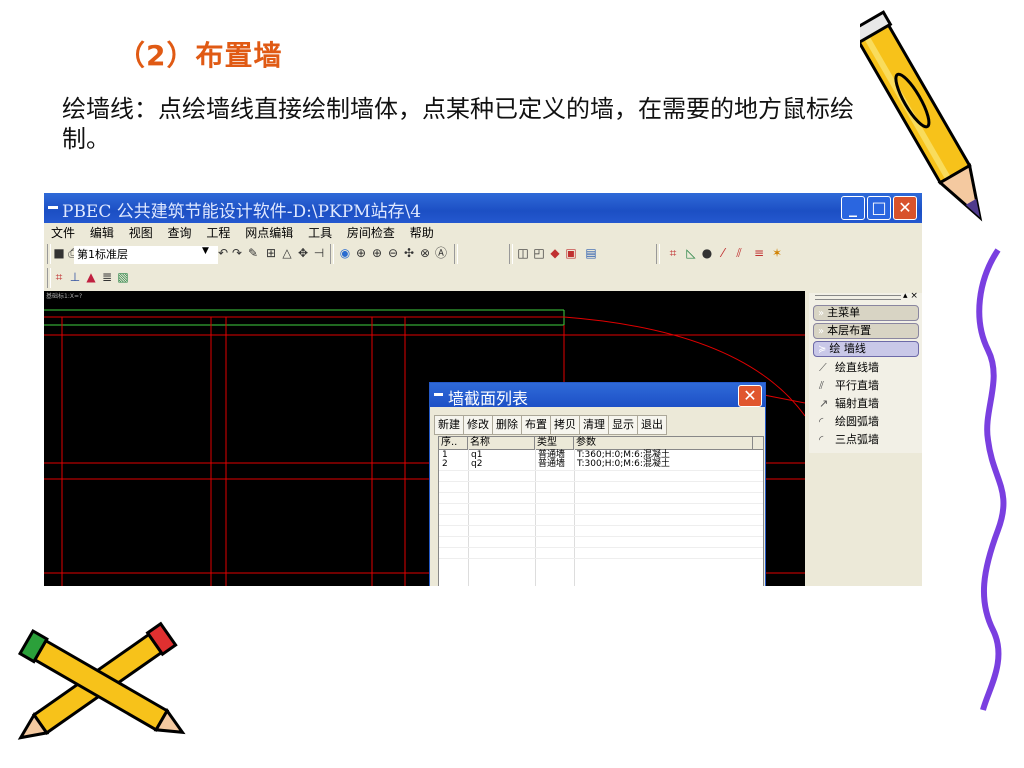  I want to click on item-label: 辐射直墙, so click(857, 403).